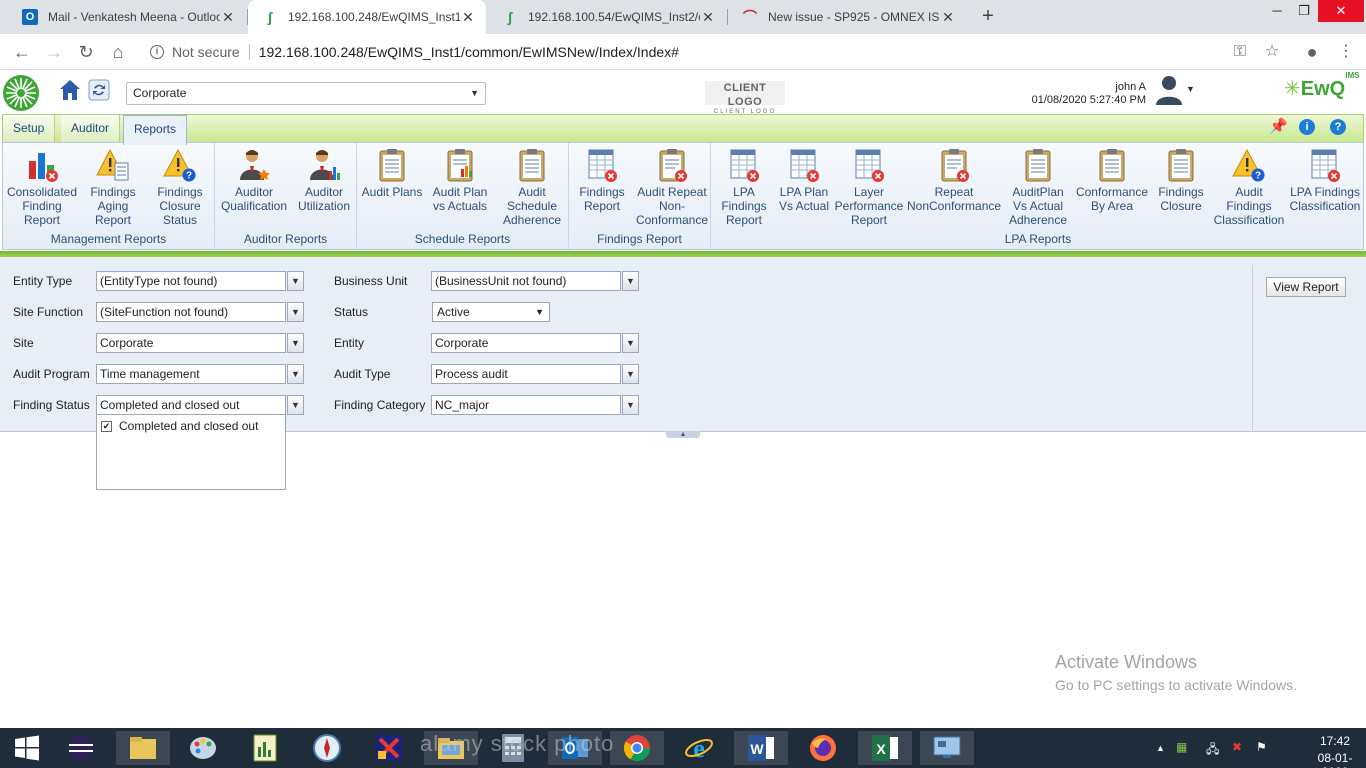 The height and width of the screenshot is (768, 1366). Describe the element at coordinates (374, 17) in the screenshot. I see `tab-title: 192.168.100.248/EwQIMS_Inst1/c` at that location.